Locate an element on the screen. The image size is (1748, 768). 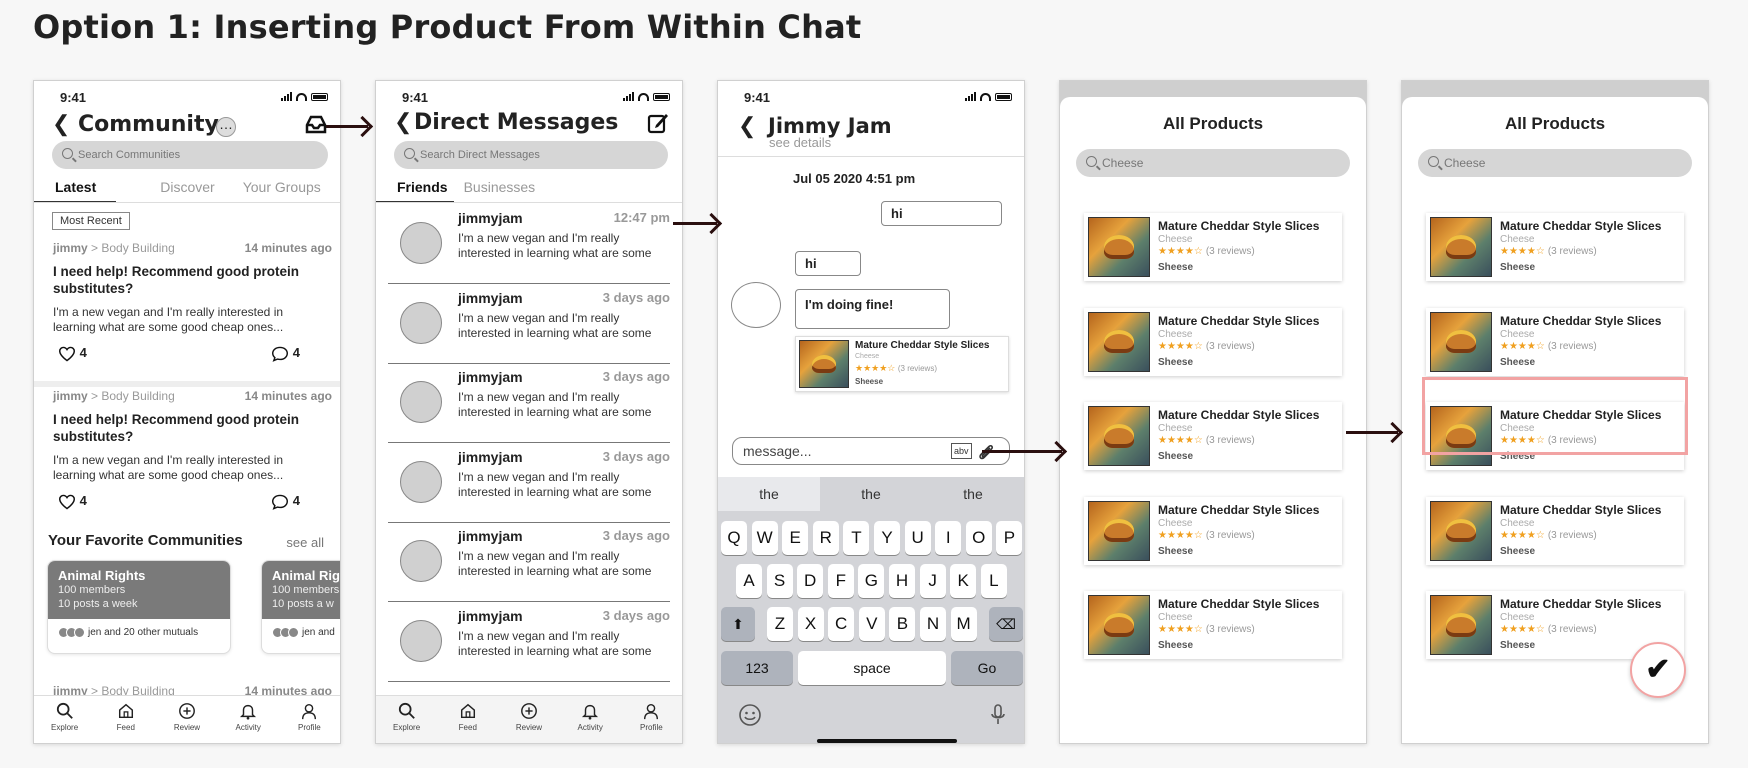
key-q: Q is located at coordinates (734, 538).